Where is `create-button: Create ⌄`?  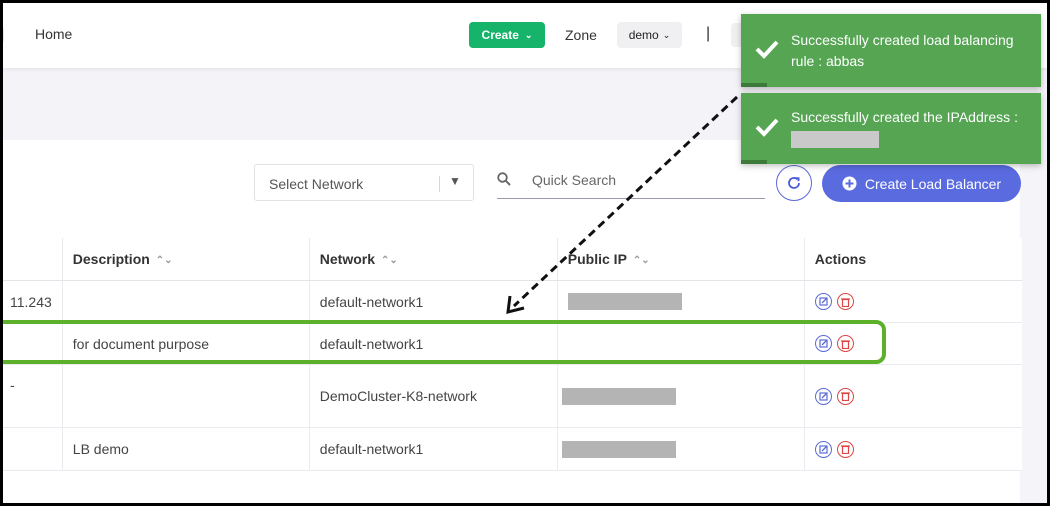
create-button: Create ⌄ is located at coordinates (507, 35).